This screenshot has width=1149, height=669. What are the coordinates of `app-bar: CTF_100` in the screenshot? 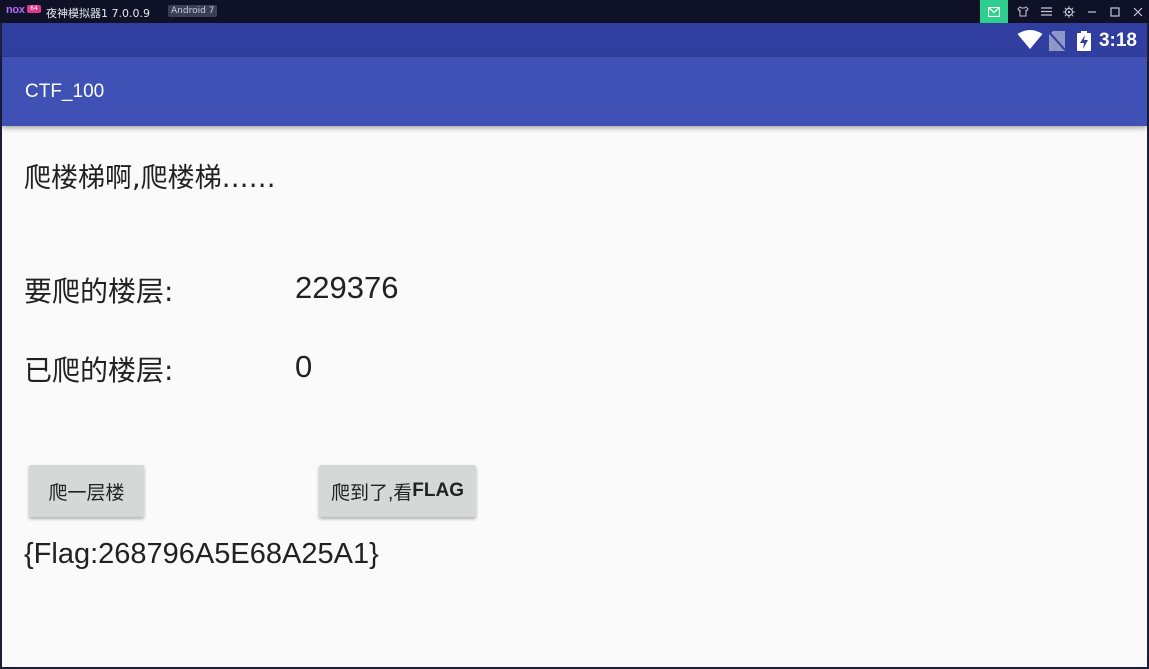 It's located at (574, 91).